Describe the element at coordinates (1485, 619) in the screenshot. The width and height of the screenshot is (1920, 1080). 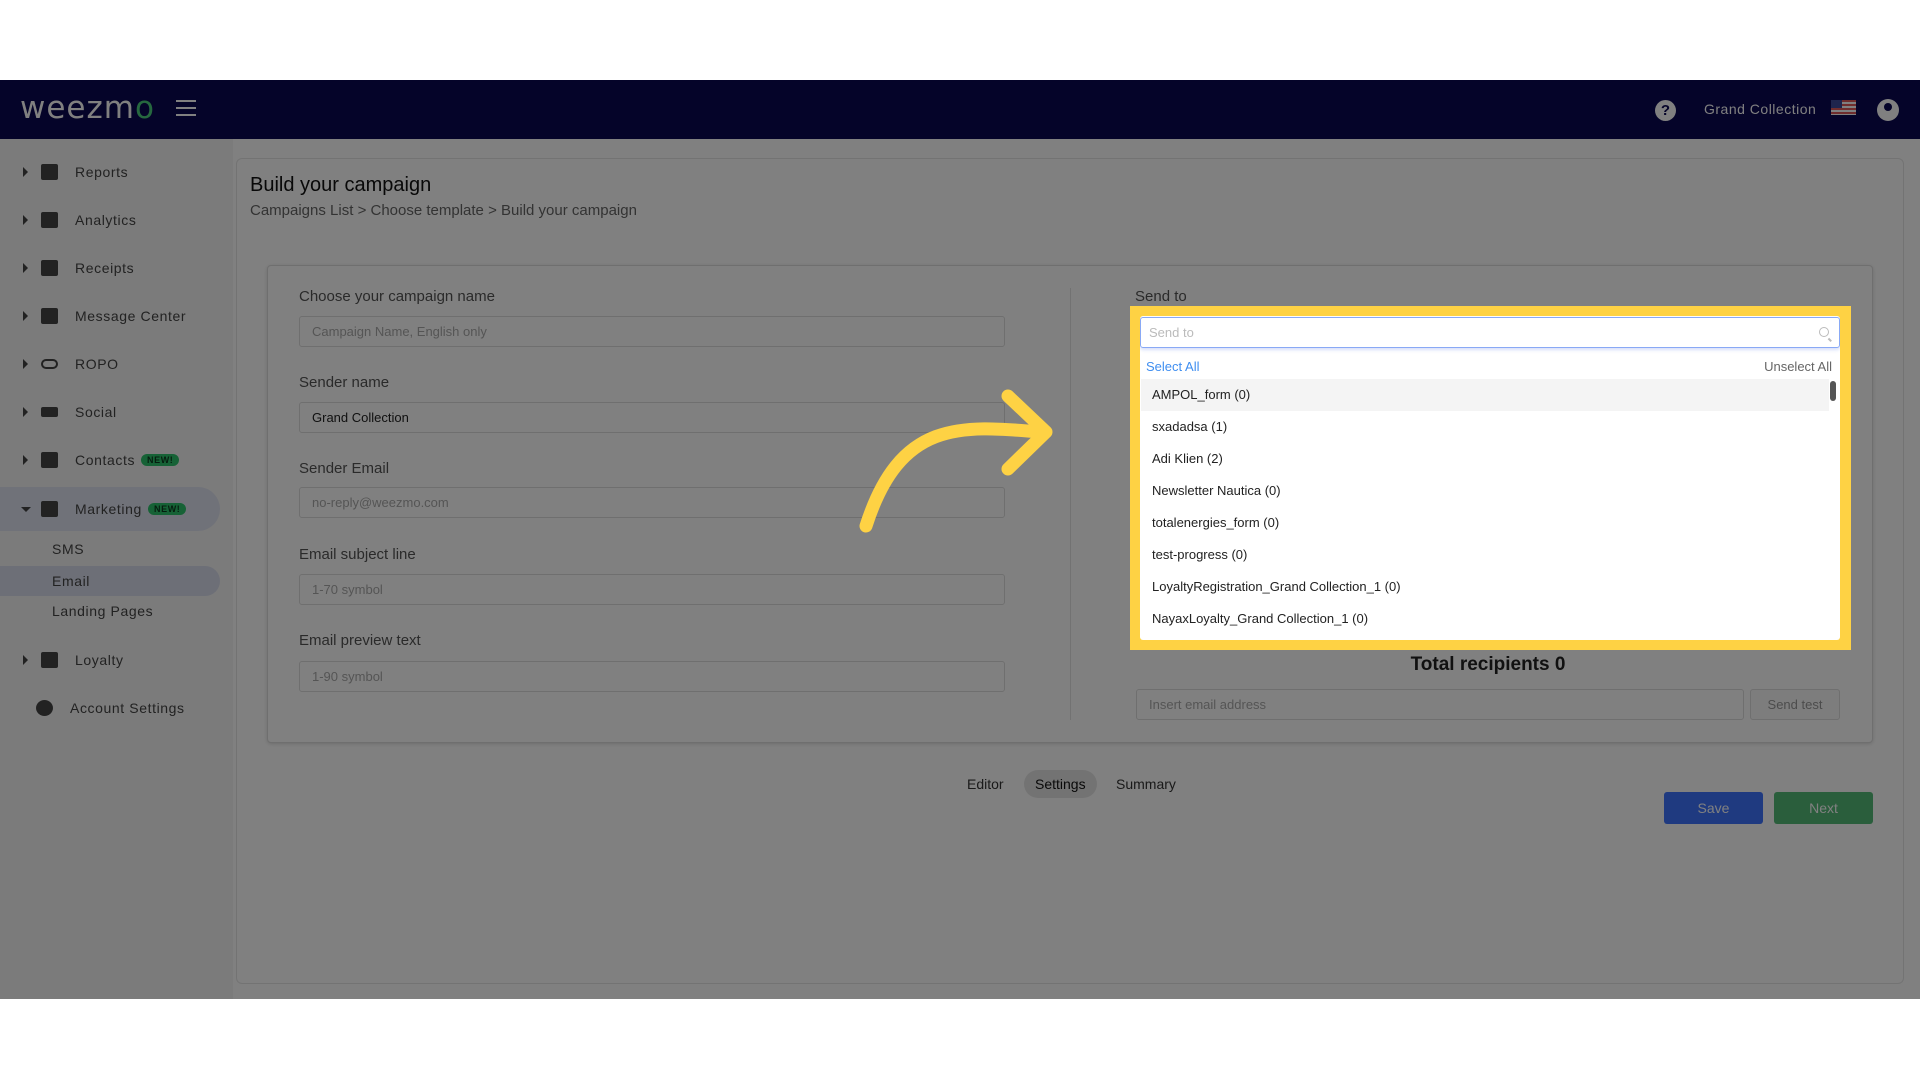
I see `list-item: NayaxLoyalty_Grand Collection_1 (0)` at that location.